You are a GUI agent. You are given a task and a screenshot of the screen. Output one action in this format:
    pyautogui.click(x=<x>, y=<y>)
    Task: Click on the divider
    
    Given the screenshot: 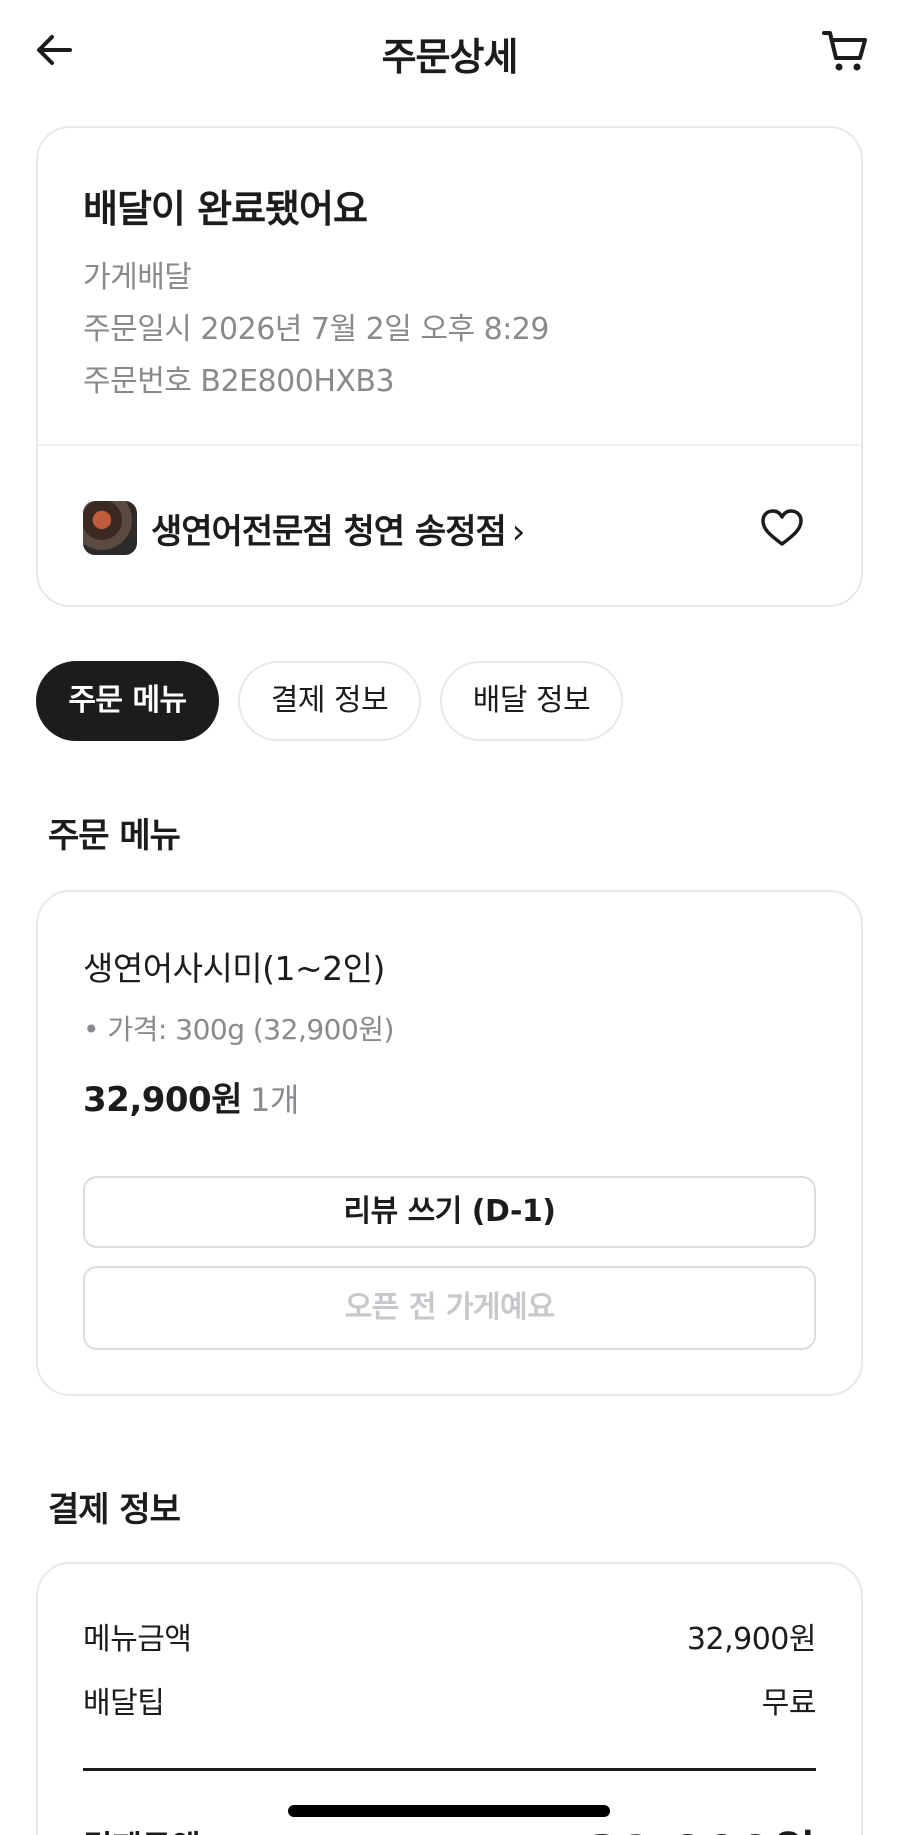 What is the action you would take?
    pyautogui.click(x=449, y=445)
    